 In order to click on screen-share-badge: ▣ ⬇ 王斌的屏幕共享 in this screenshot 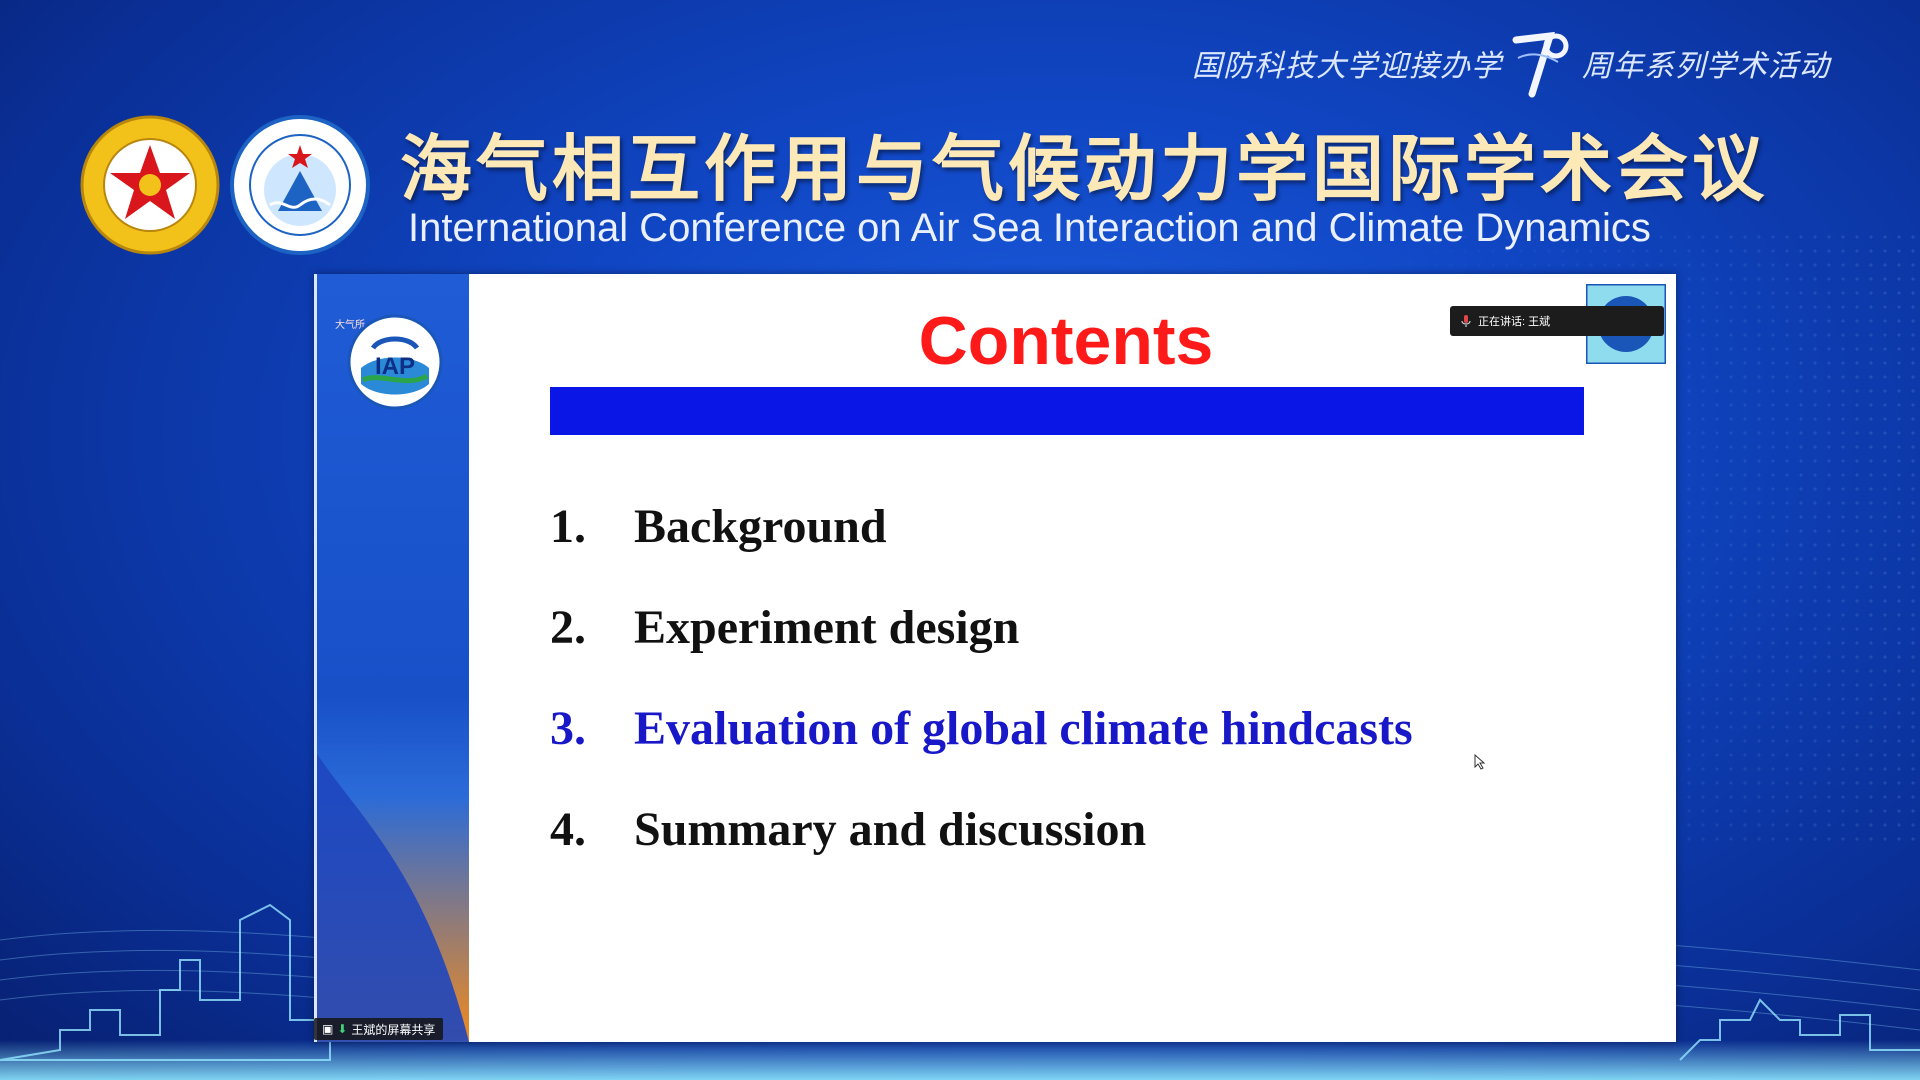, I will do `click(379, 1029)`.